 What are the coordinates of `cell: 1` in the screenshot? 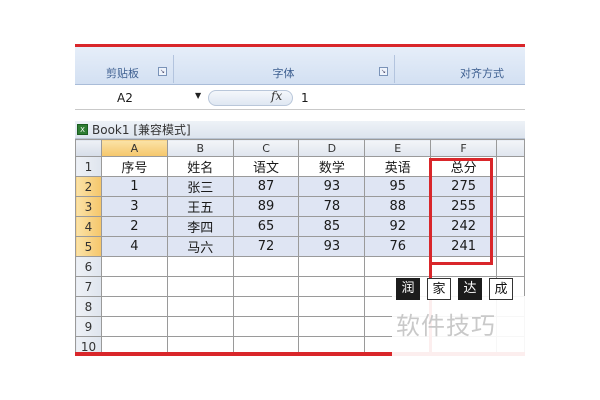 It's located at (134, 186).